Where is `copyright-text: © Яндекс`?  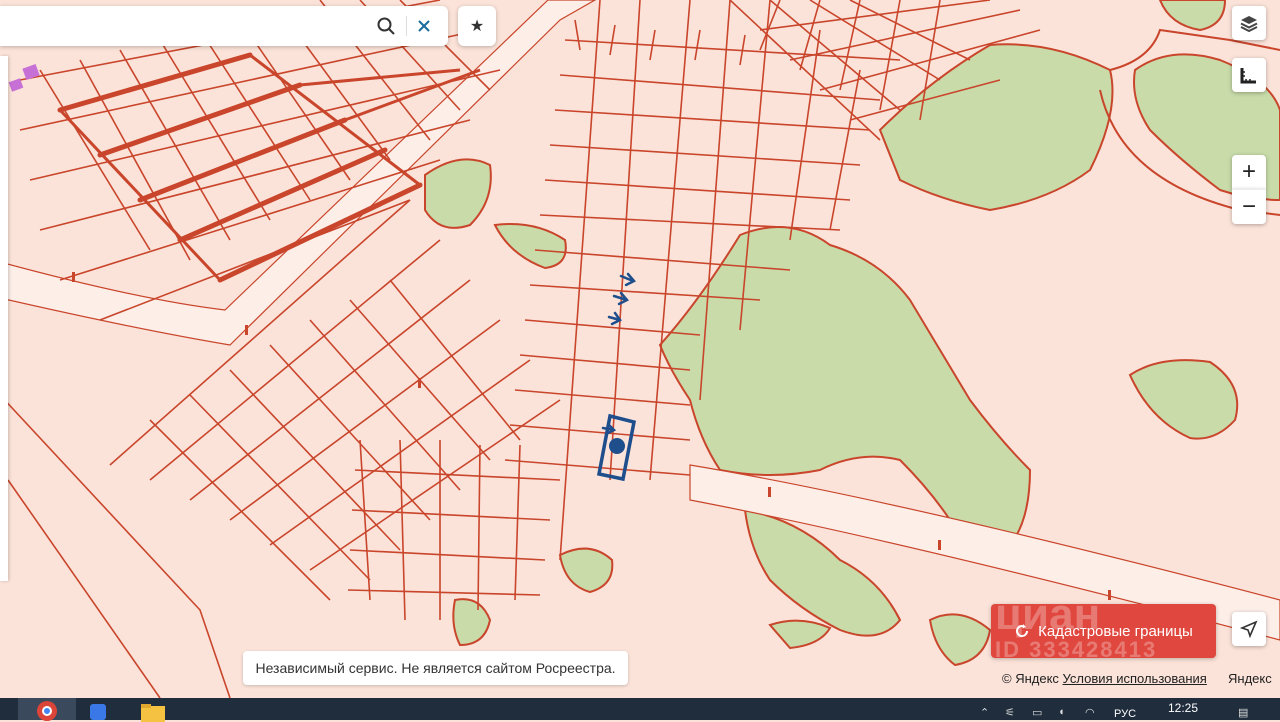
copyright-text: © Яндекс is located at coordinates (1030, 678).